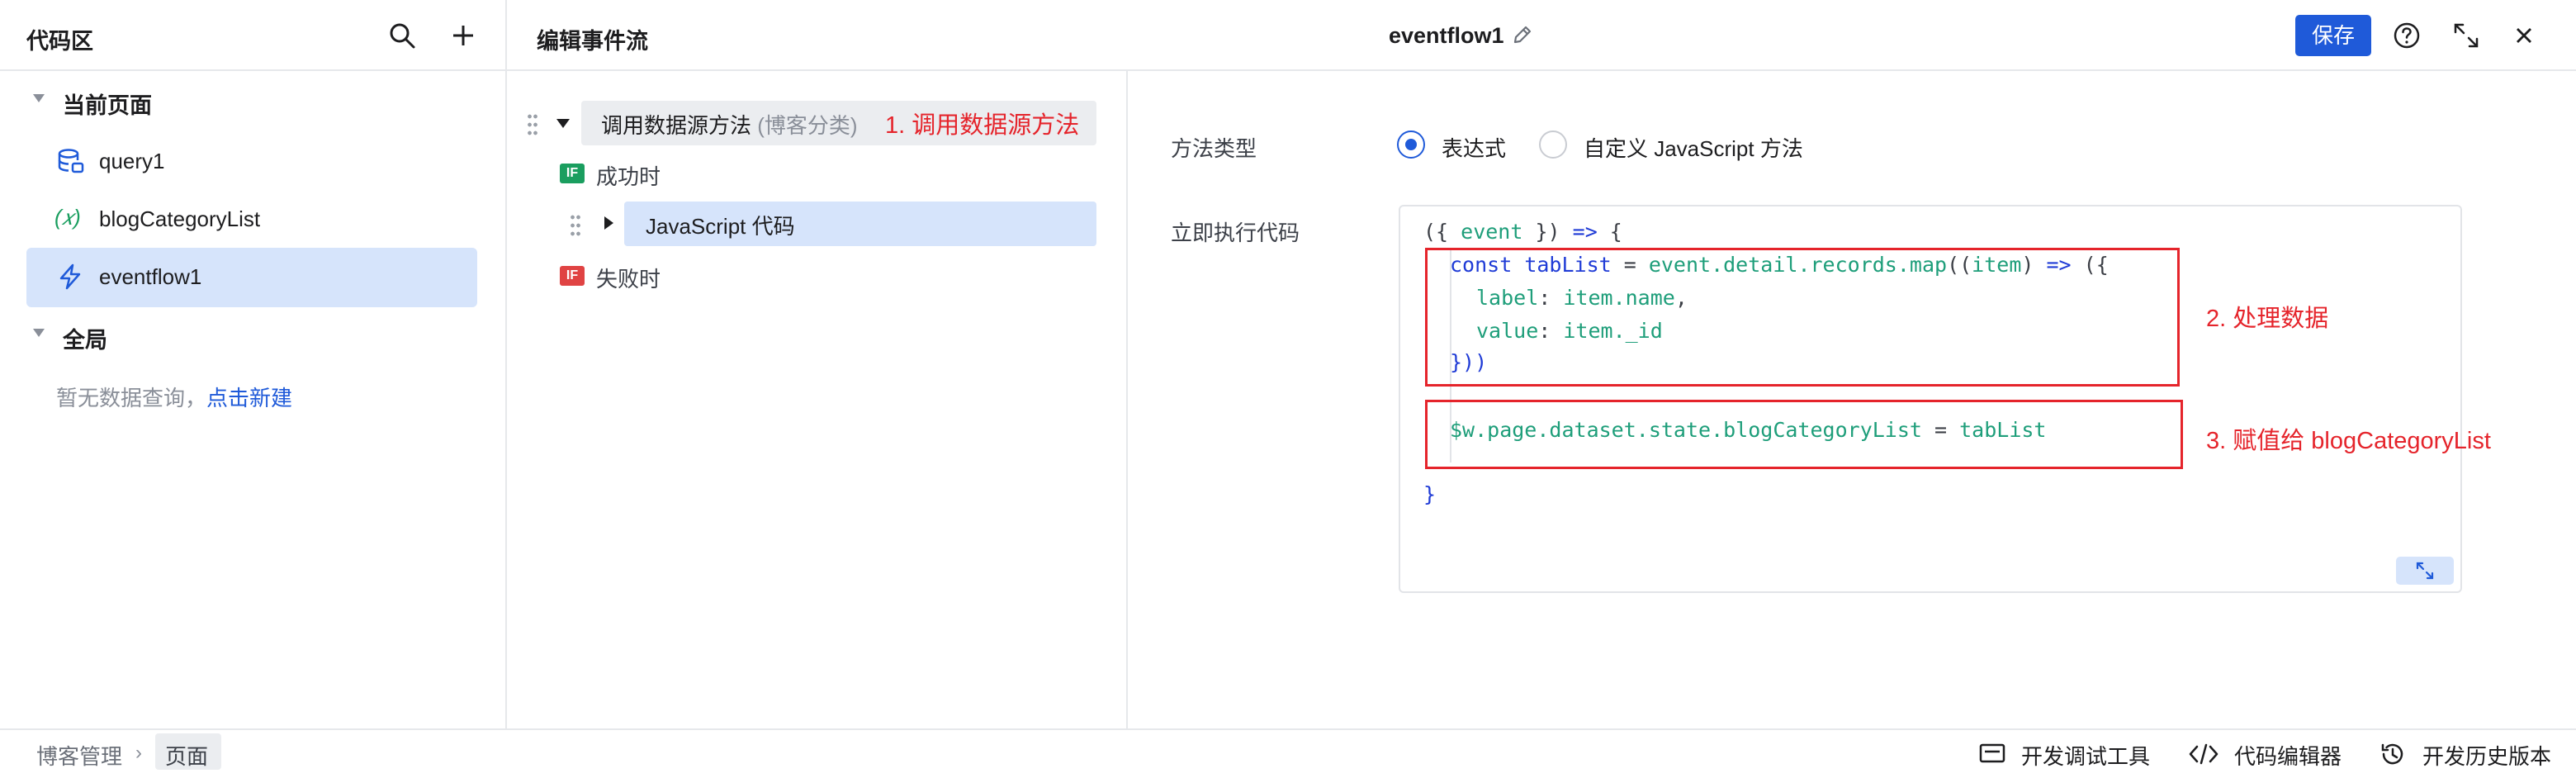  I want to click on editor-fullscreen-button, so click(2425, 571).